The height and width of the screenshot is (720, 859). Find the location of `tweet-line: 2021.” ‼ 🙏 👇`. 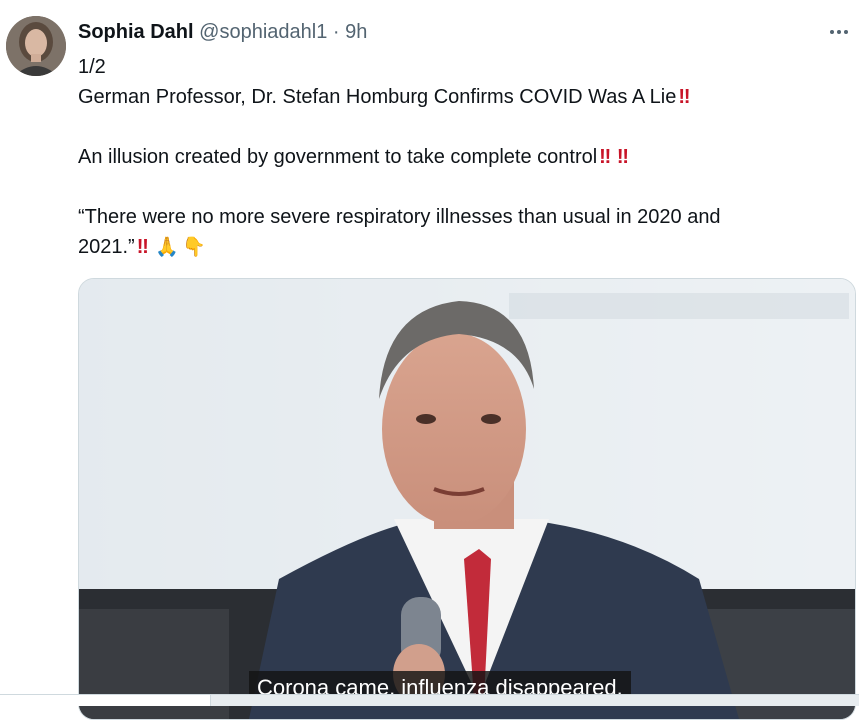

tweet-line: 2021.” ‼ 🙏 👇 is located at coordinates (142, 247).